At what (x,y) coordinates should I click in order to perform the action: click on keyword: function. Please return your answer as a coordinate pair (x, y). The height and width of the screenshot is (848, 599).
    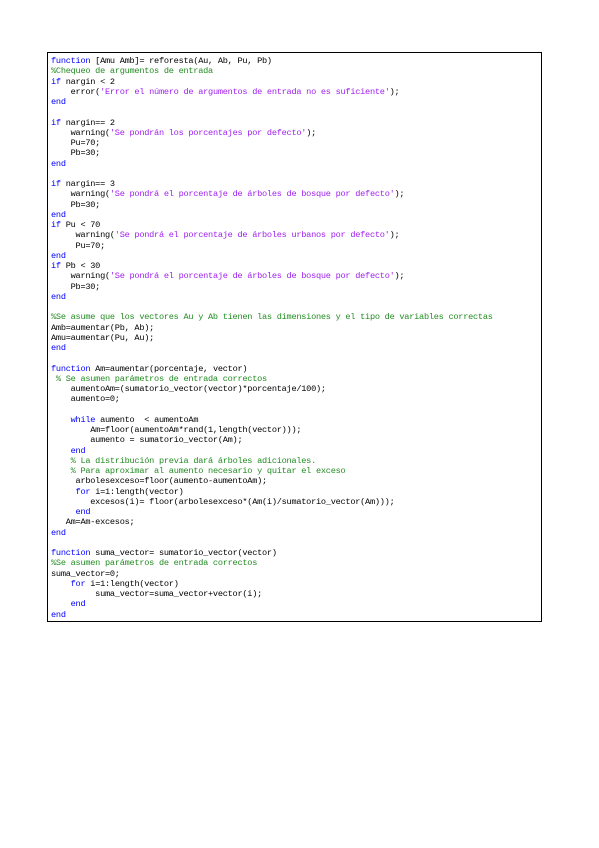
    Looking at the image, I should click on (71, 553).